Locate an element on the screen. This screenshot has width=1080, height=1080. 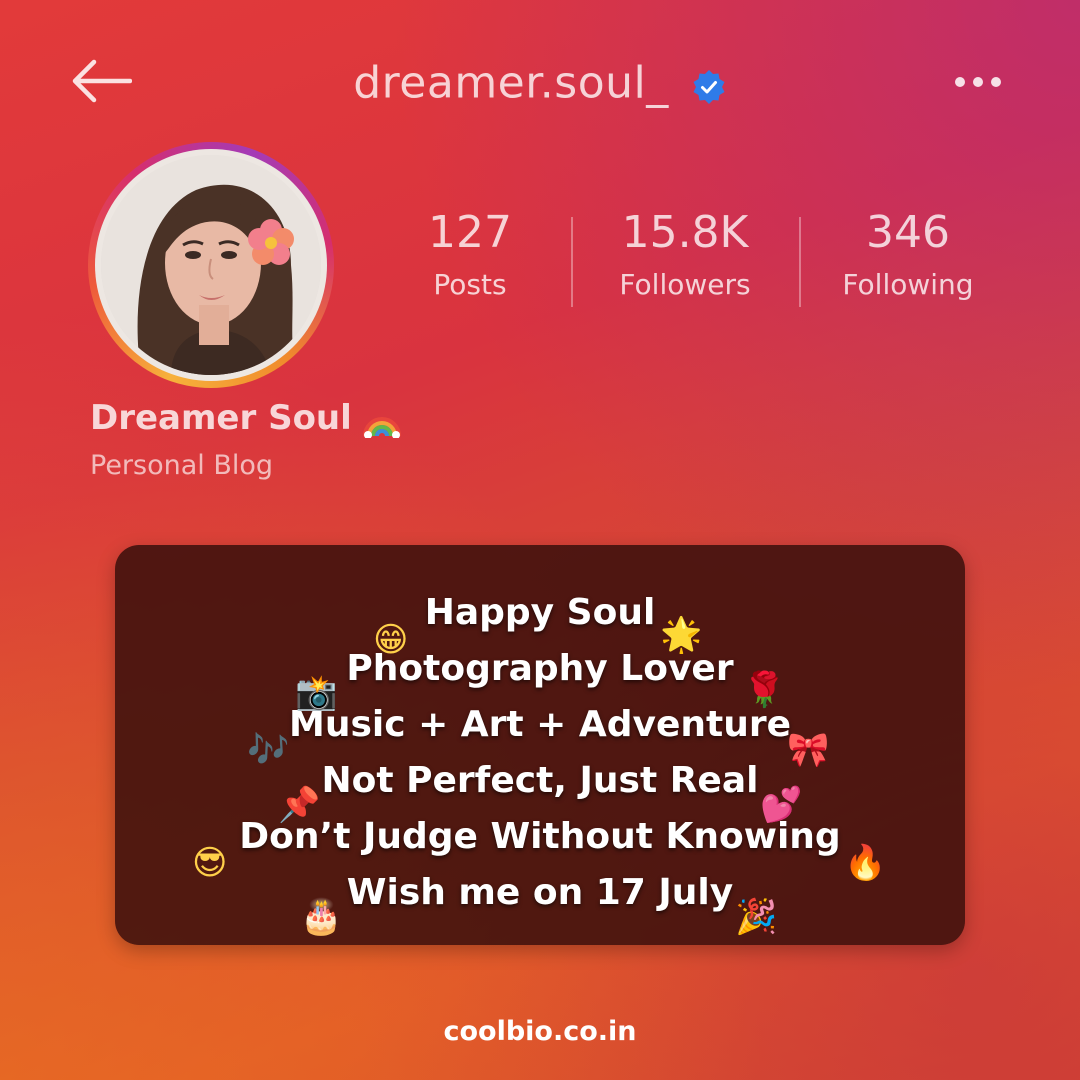
fire-emoji-icon: 🔥 is located at coordinates (865, 863).